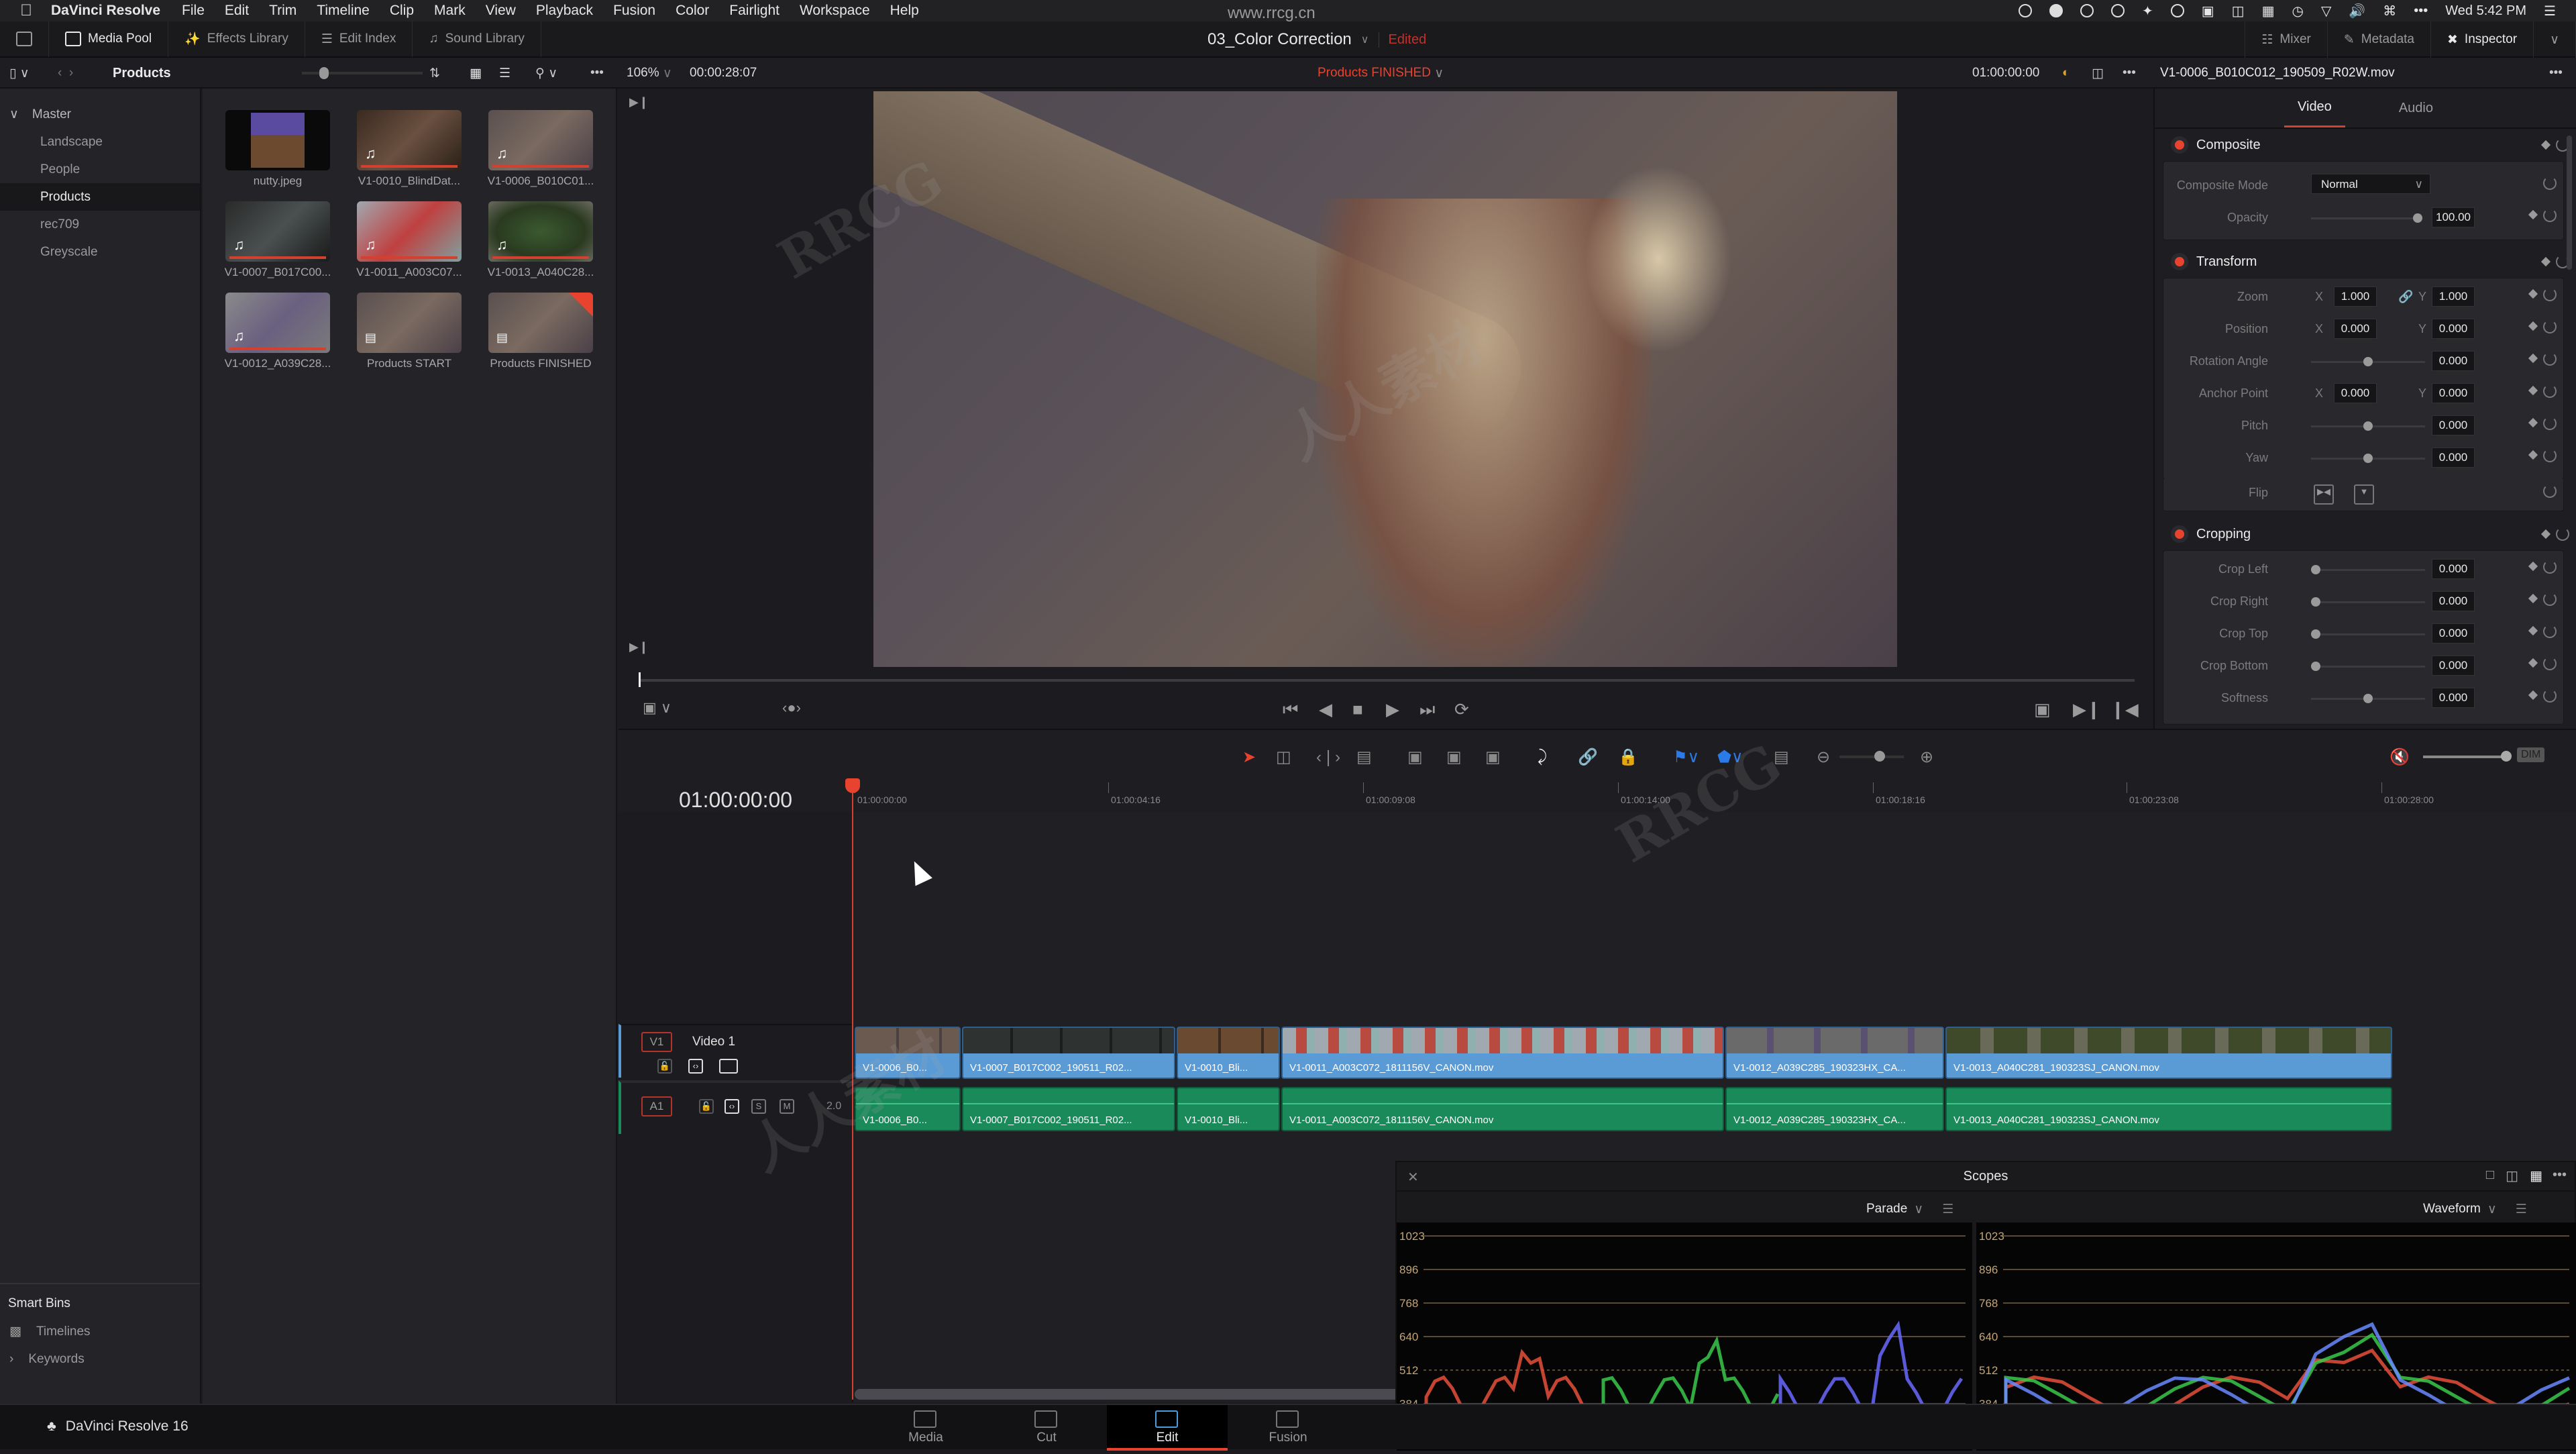 Image resolution: width=2576 pixels, height=1454 pixels. What do you see at coordinates (736, 1051) in the screenshot?
I see `video-track-header: V1 Video 1 🔓 ‹›` at bounding box center [736, 1051].